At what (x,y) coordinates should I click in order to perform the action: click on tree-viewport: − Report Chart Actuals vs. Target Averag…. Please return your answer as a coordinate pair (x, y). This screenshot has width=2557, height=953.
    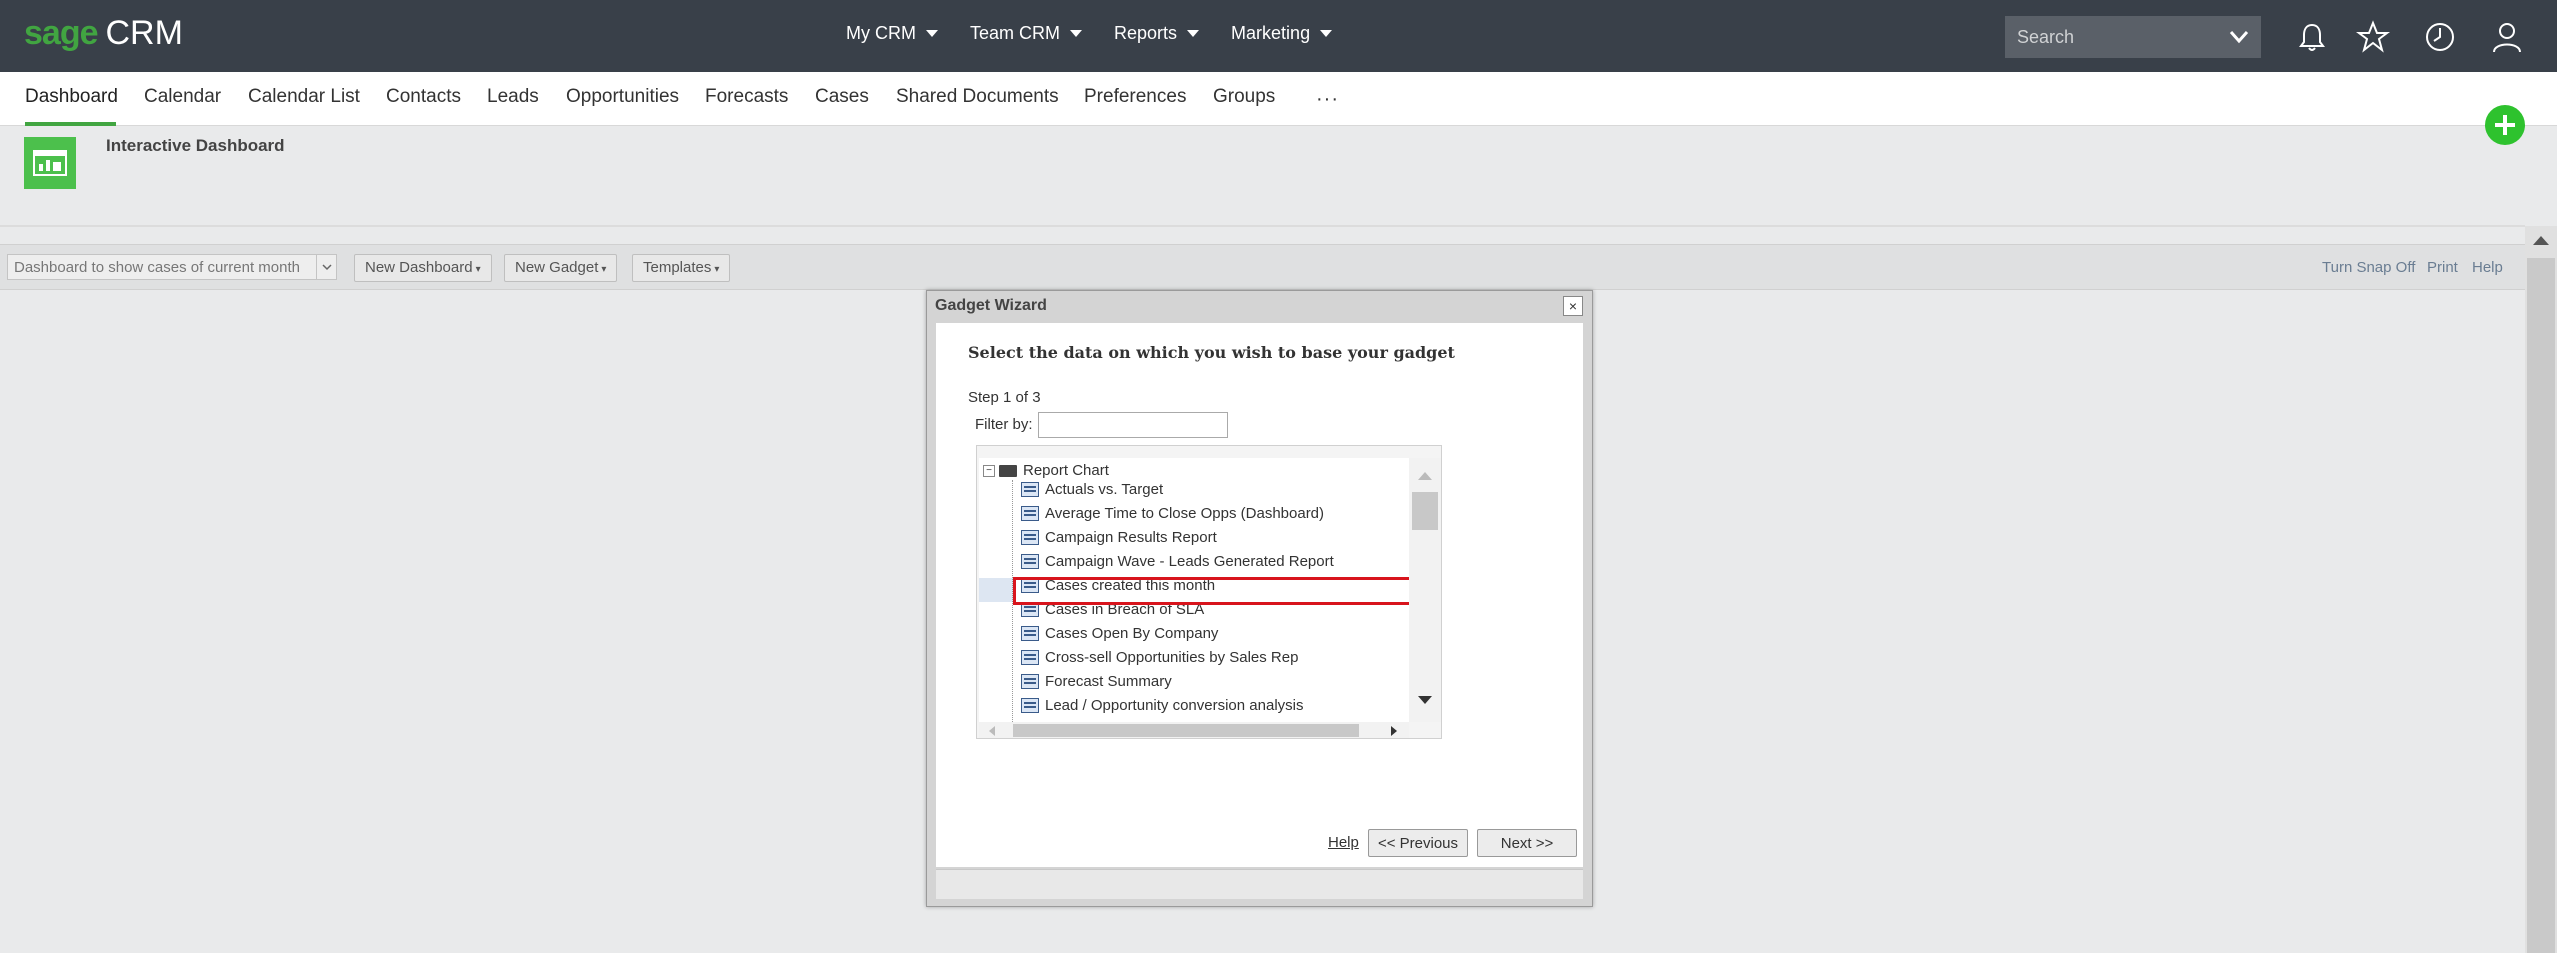
    Looking at the image, I should click on (1196, 590).